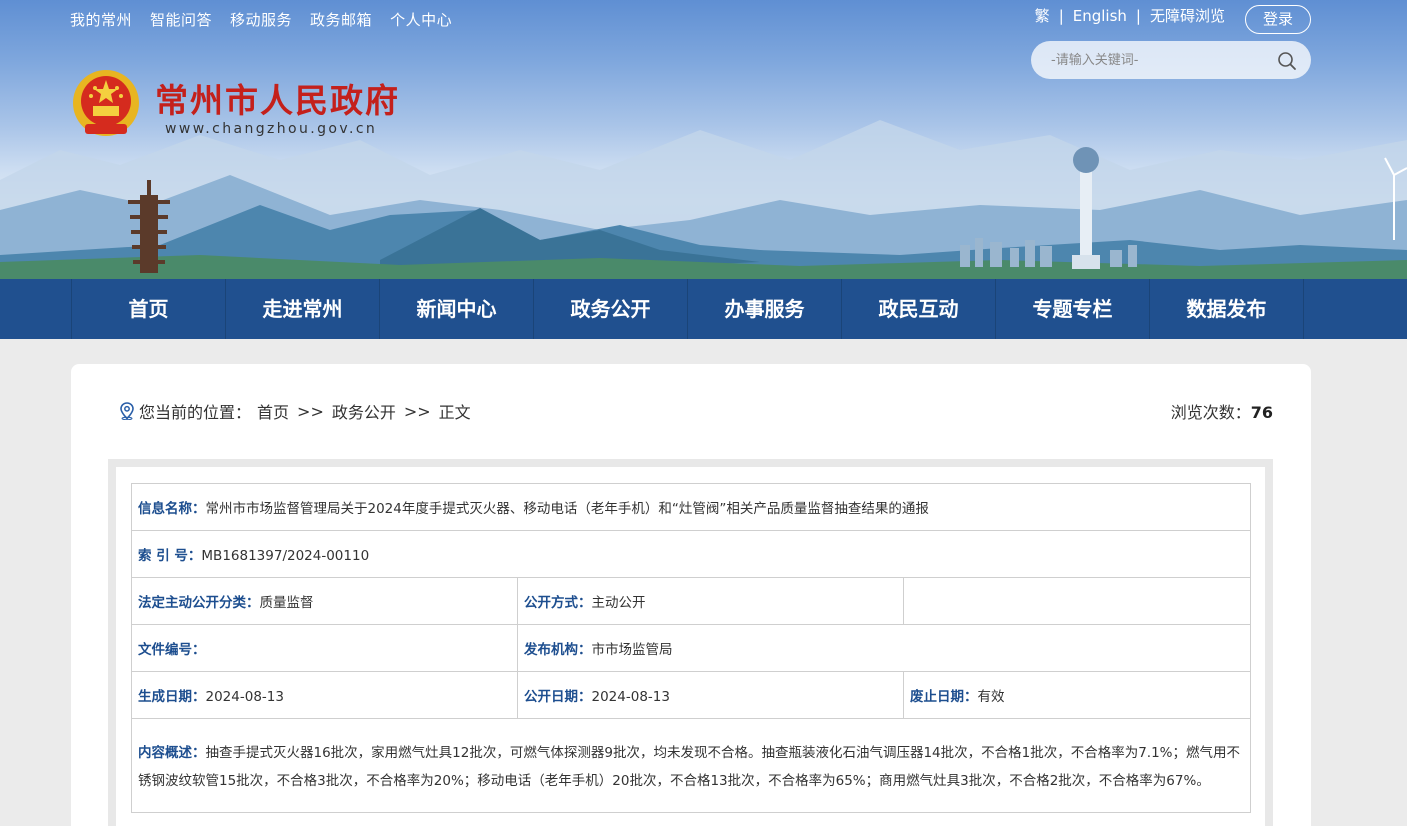 The height and width of the screenshot is (826, 1407). I want to click on top-nav-personal-center: 个人中心, so click(421, 19).